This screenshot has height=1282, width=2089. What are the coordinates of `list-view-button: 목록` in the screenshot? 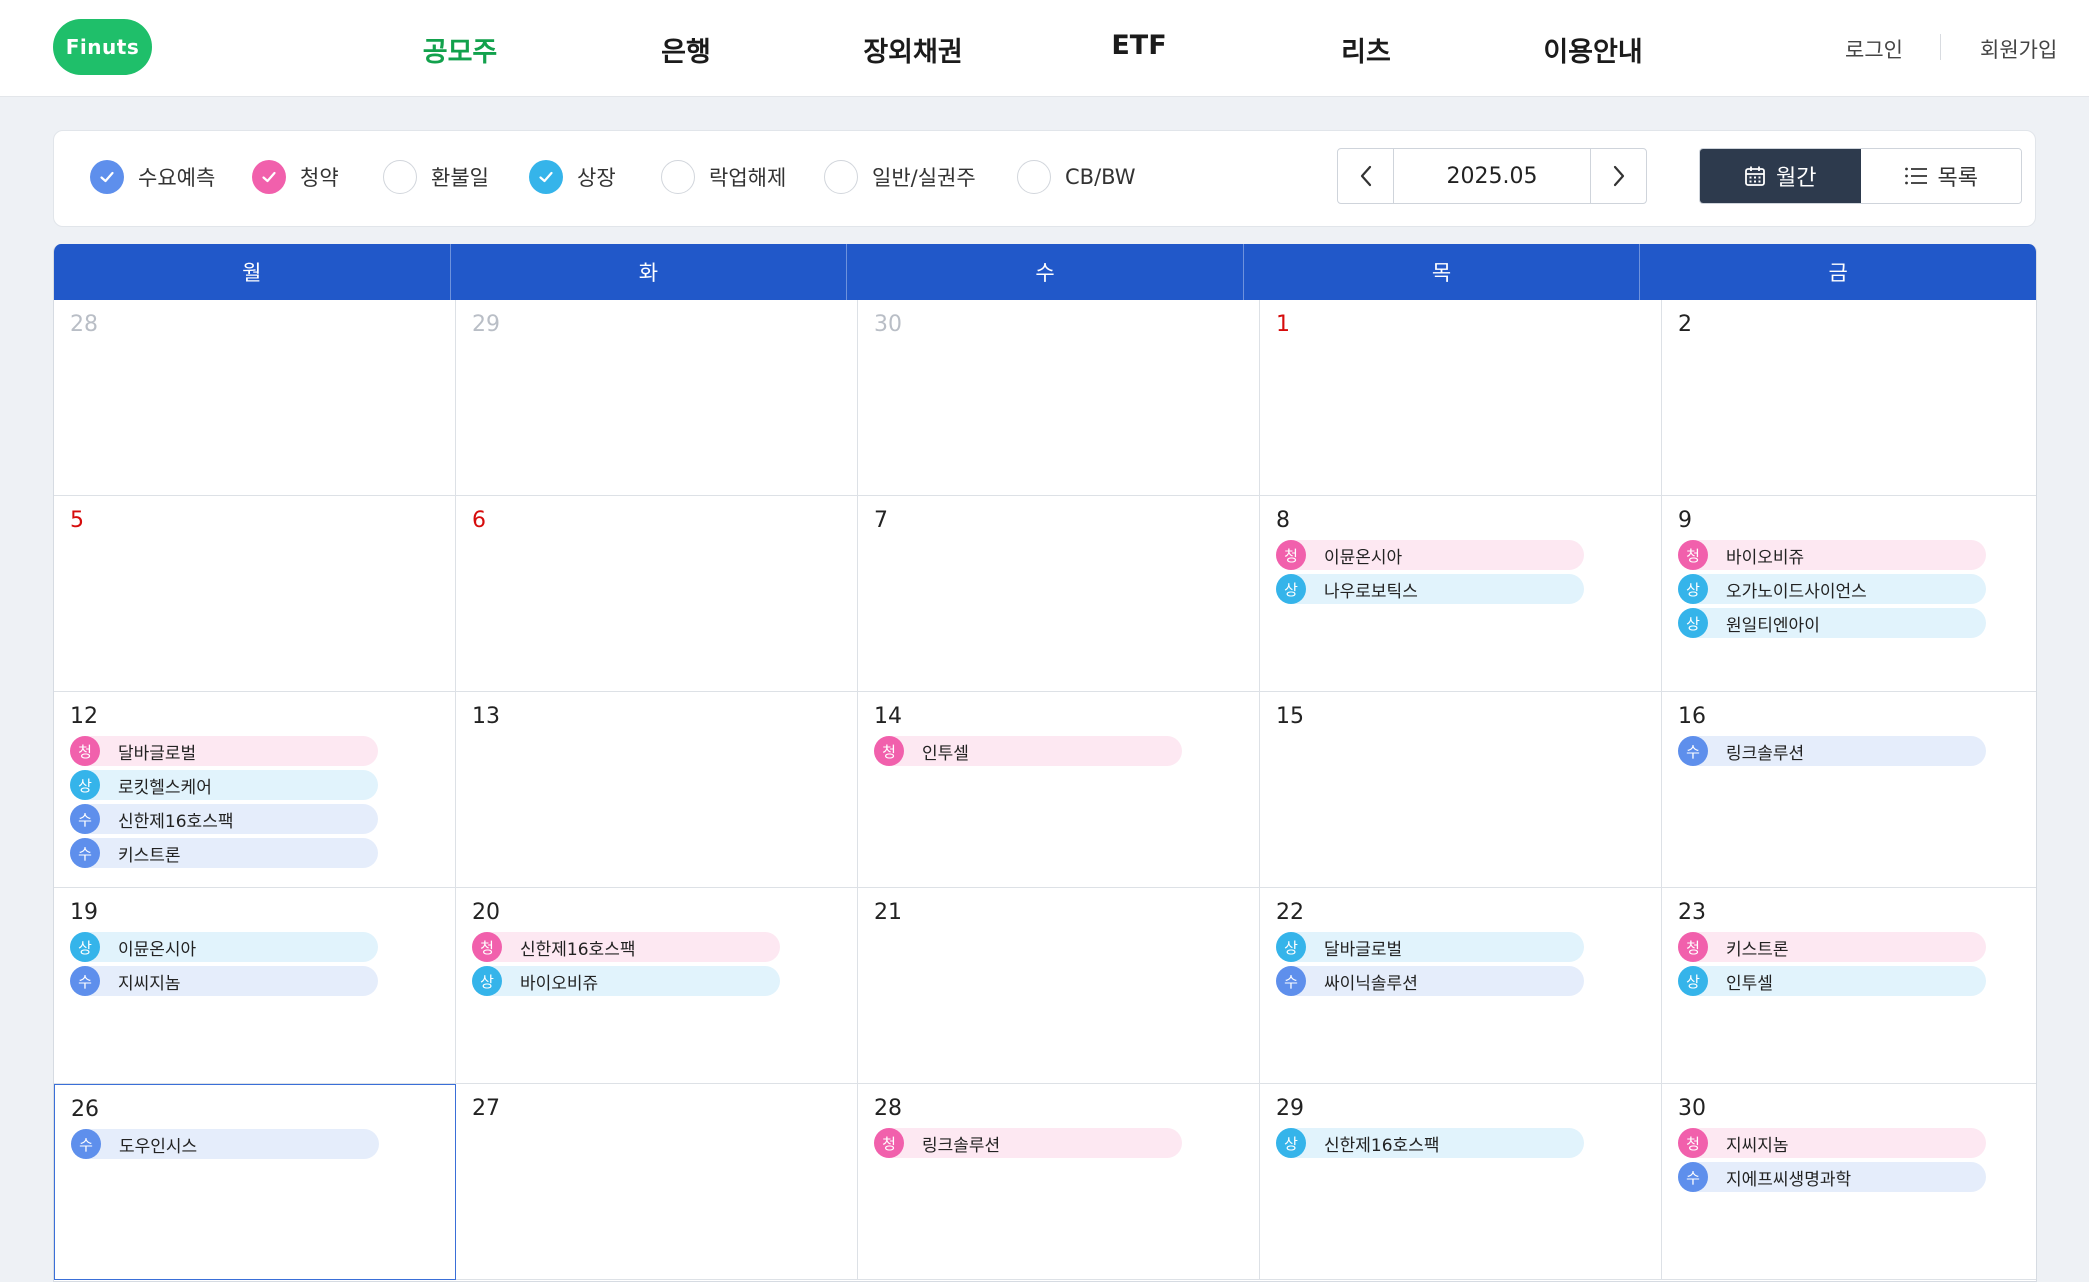 It's located at (1940, 176).